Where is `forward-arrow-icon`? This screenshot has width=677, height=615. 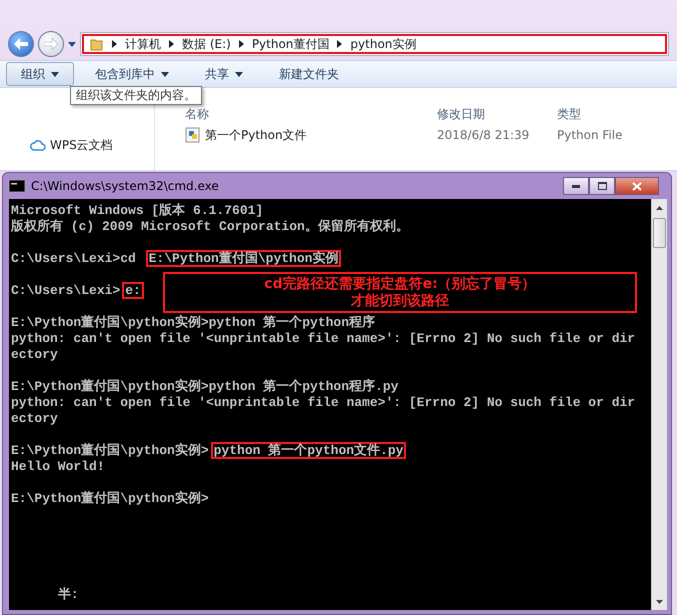
forward-arrow-icon is located at coordinates (51, 44).